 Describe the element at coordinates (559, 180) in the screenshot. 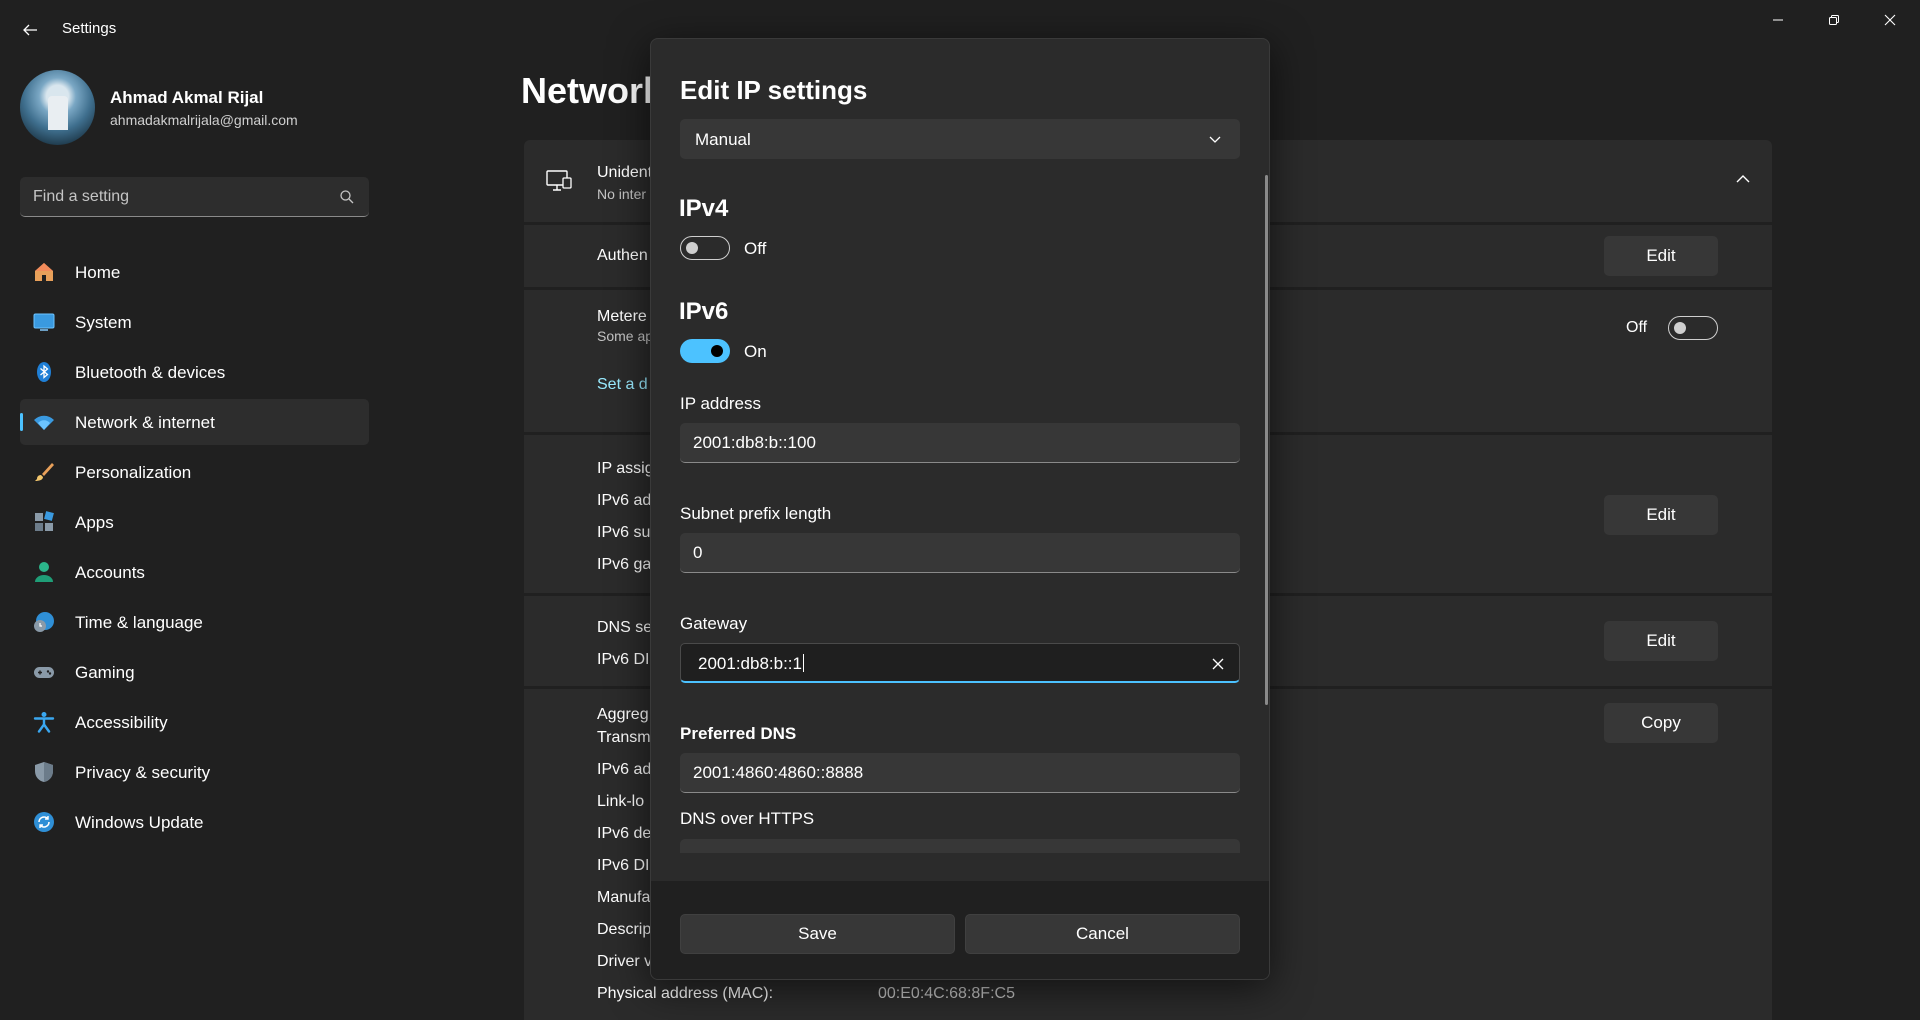

I see `ethernet-monitor-icon` at that location.